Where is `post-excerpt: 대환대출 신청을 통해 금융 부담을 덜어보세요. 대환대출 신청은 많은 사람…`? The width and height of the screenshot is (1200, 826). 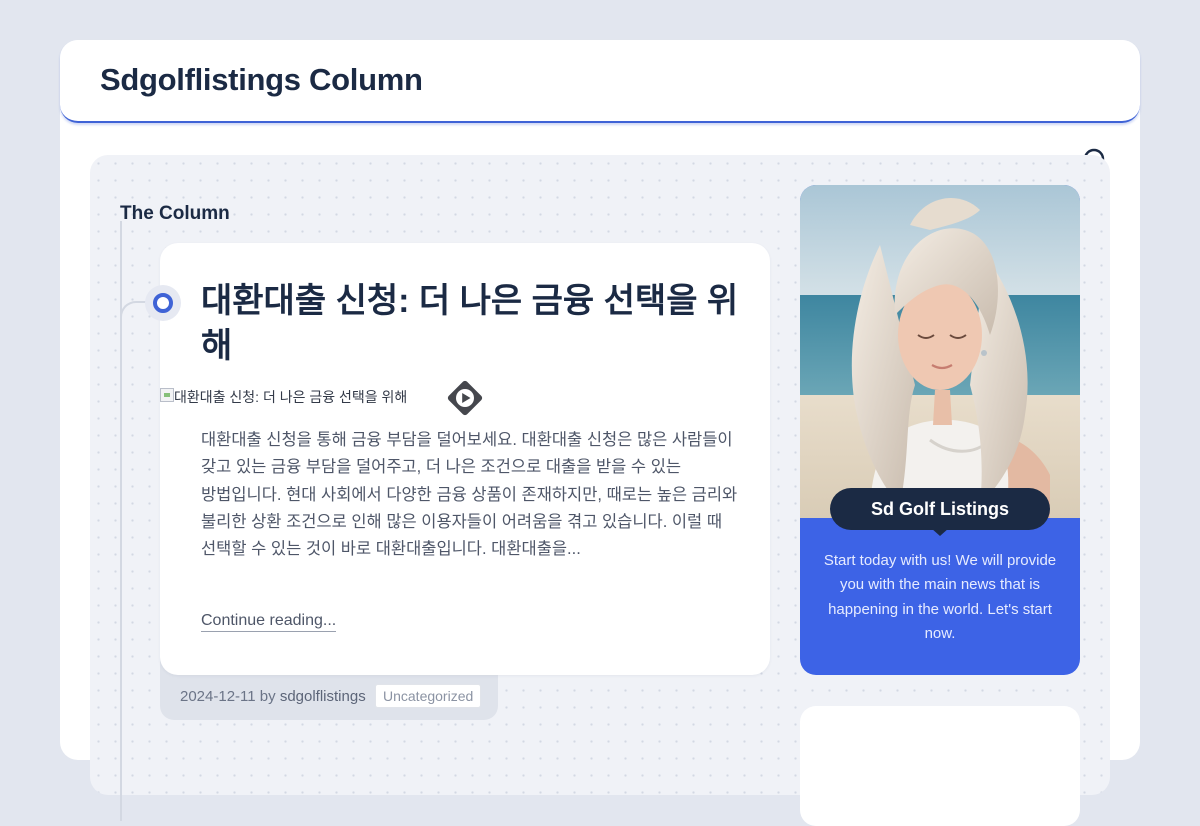
post-excerpt: 대환대출 신청을 통해 금융 부담을 덜어보세요. 대환대출 신청은 많은 사람… is located at coordinates (469, 495).